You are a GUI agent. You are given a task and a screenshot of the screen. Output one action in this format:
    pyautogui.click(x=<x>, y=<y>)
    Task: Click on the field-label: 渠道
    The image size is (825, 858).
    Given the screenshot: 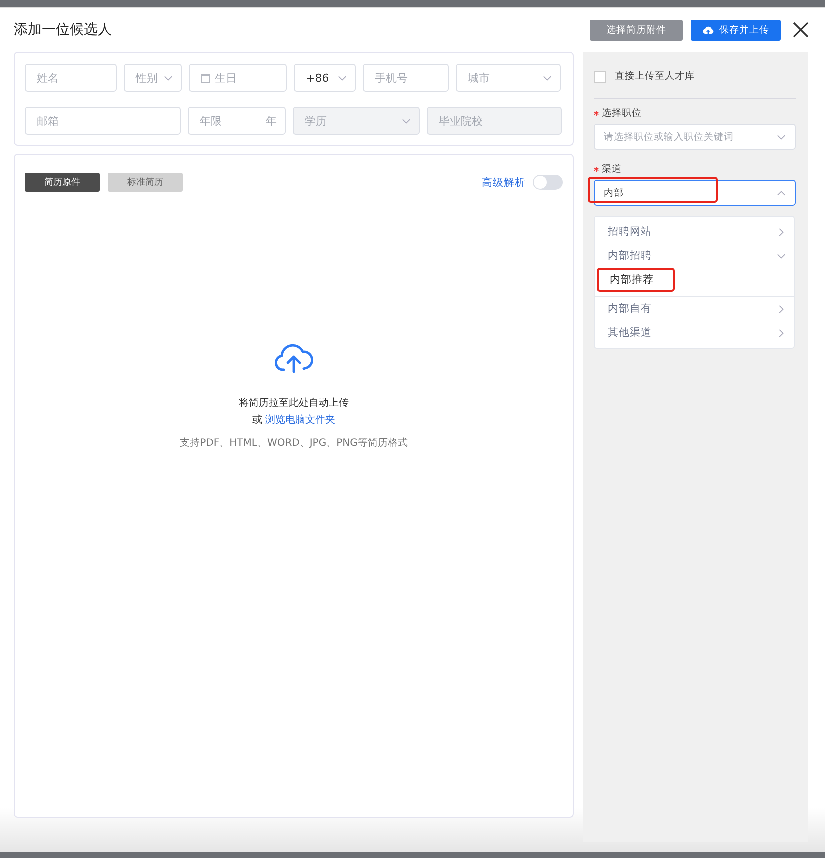 What is the action you would take?
    pyautogui.click(x=612, y=169)
    